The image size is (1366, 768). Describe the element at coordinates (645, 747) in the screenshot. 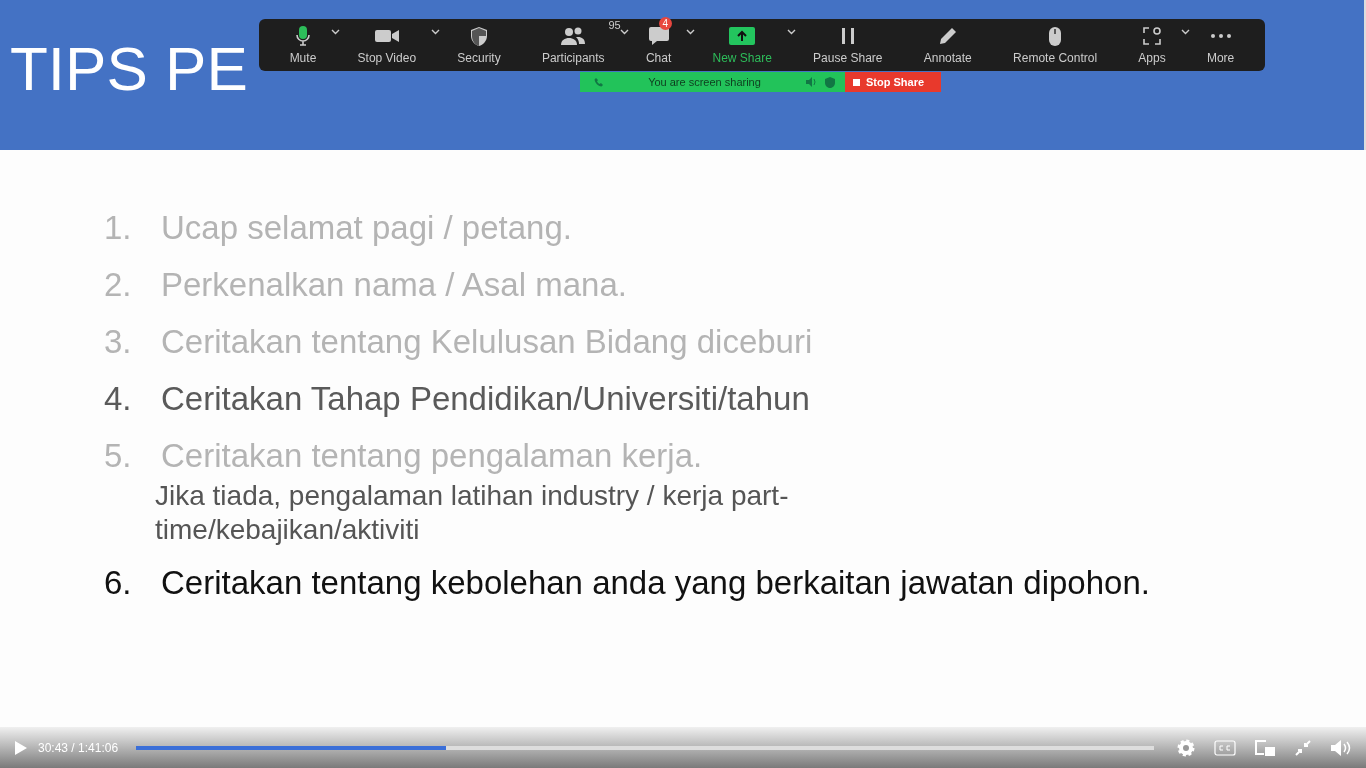

I see `seek-bar` at that location.